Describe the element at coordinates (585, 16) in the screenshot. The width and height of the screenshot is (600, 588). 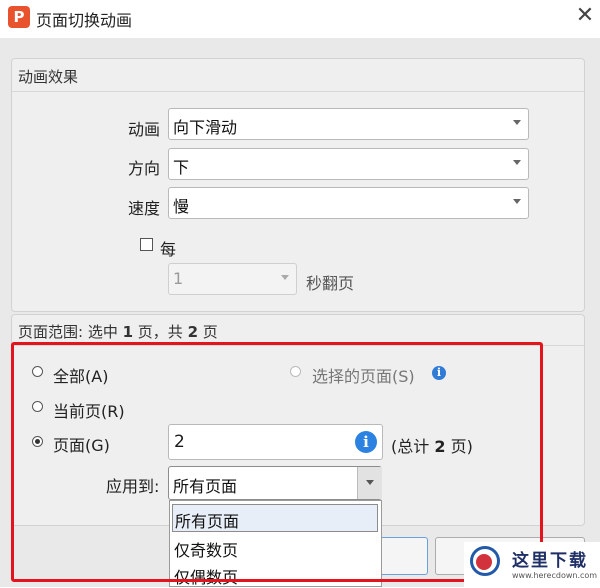
I see `close-icon: ✕` at that location.